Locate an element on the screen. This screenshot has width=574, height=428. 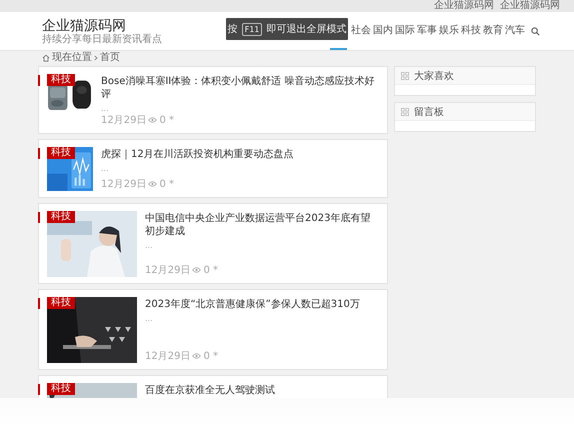
widget-title: 大家喜欢 is located at coordinates (434, 76).